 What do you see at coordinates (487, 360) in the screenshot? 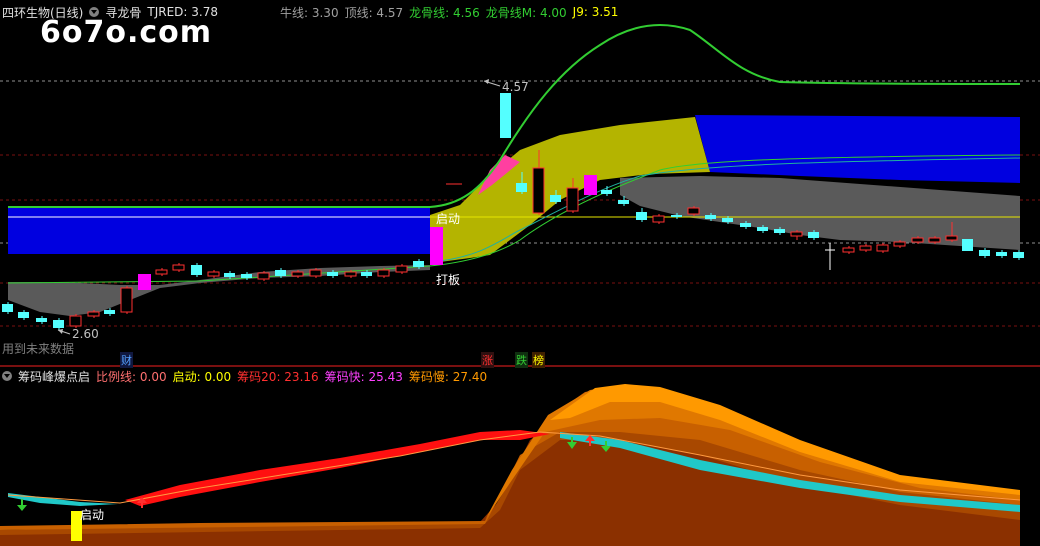
I see `badge-zhang: 涨` at bounding box center [487, 360].